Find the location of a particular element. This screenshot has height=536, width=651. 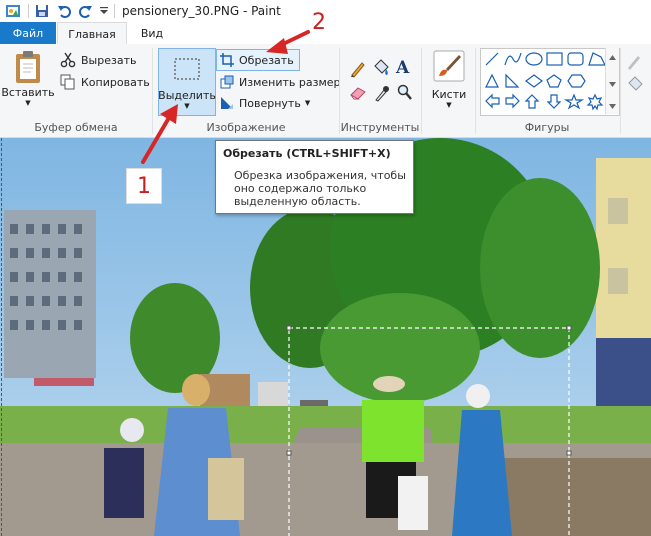

annotation-arrows is located at coordinates (225, 97).